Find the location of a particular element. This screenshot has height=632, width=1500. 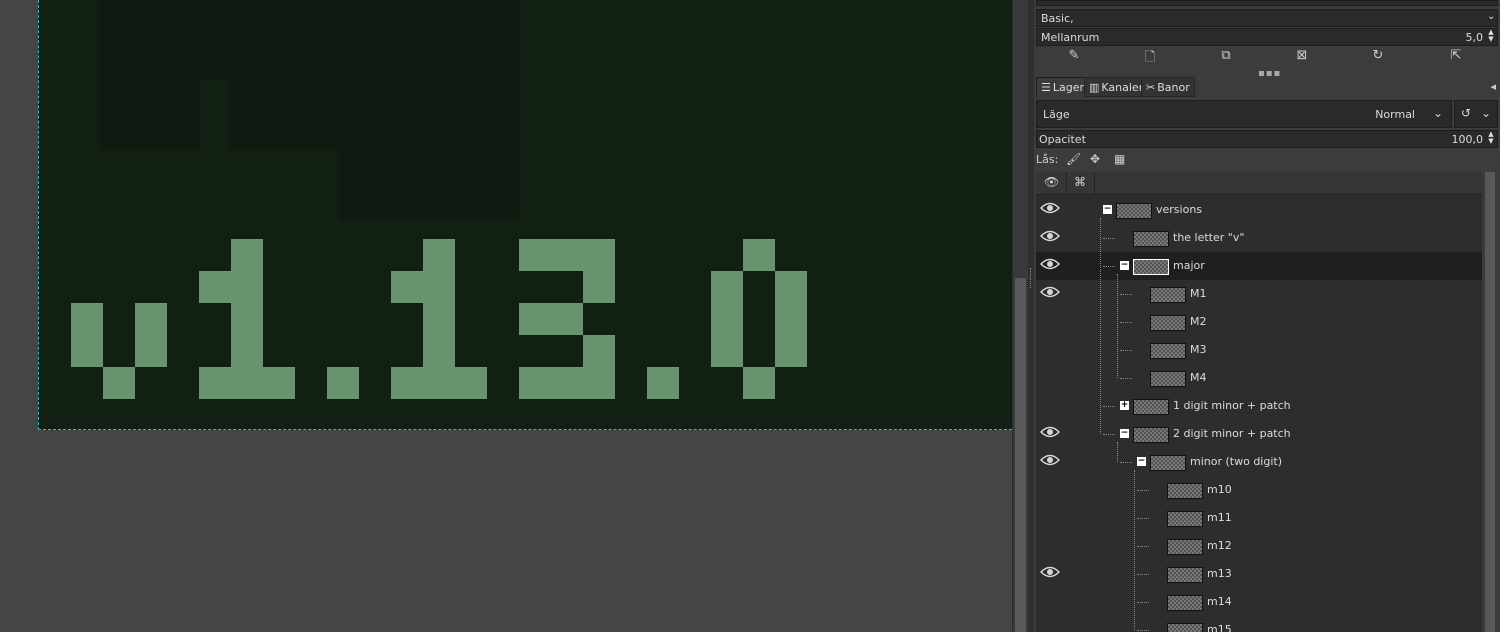

opacity-value: 100,0 is located at coordinates (1468, 139).